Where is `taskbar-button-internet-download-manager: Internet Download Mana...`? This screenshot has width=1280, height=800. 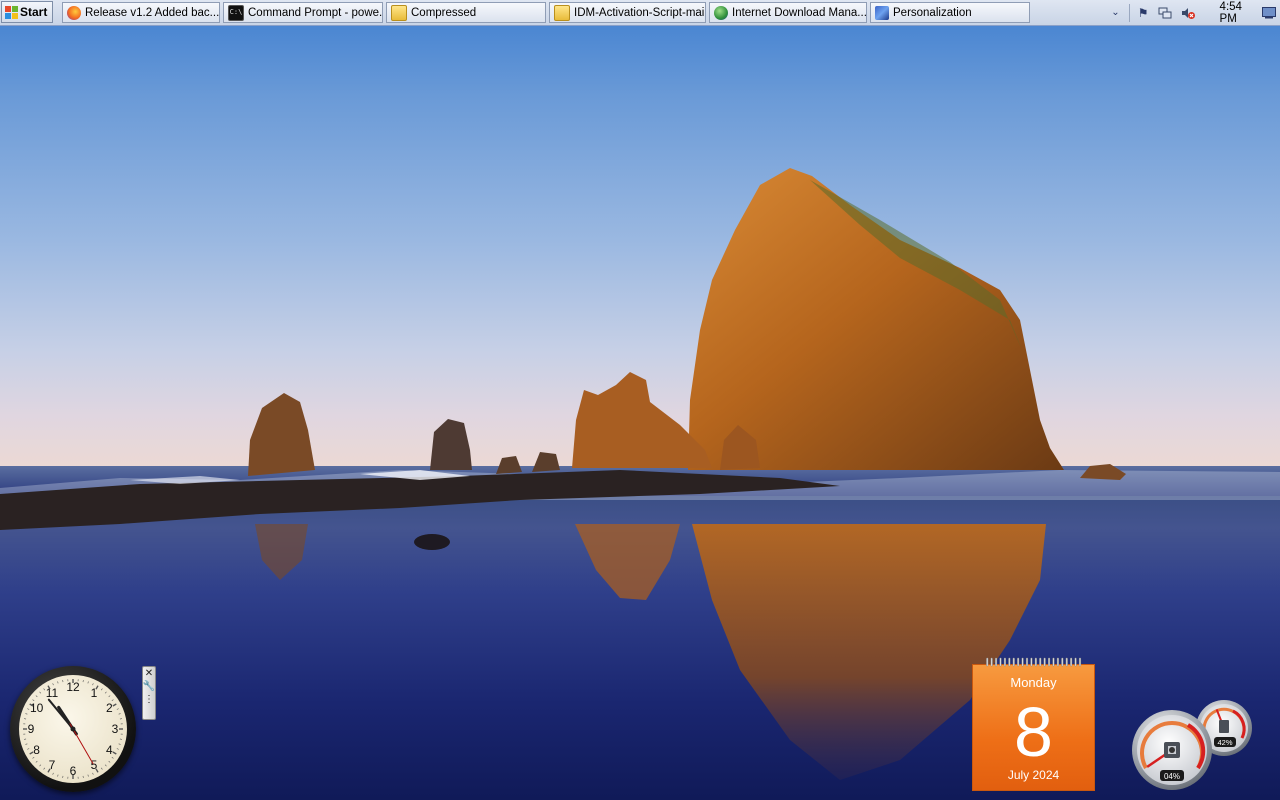 taskbar-button-internet-download-manager: Internet Download Mana... is located at coordinates (788, 12).